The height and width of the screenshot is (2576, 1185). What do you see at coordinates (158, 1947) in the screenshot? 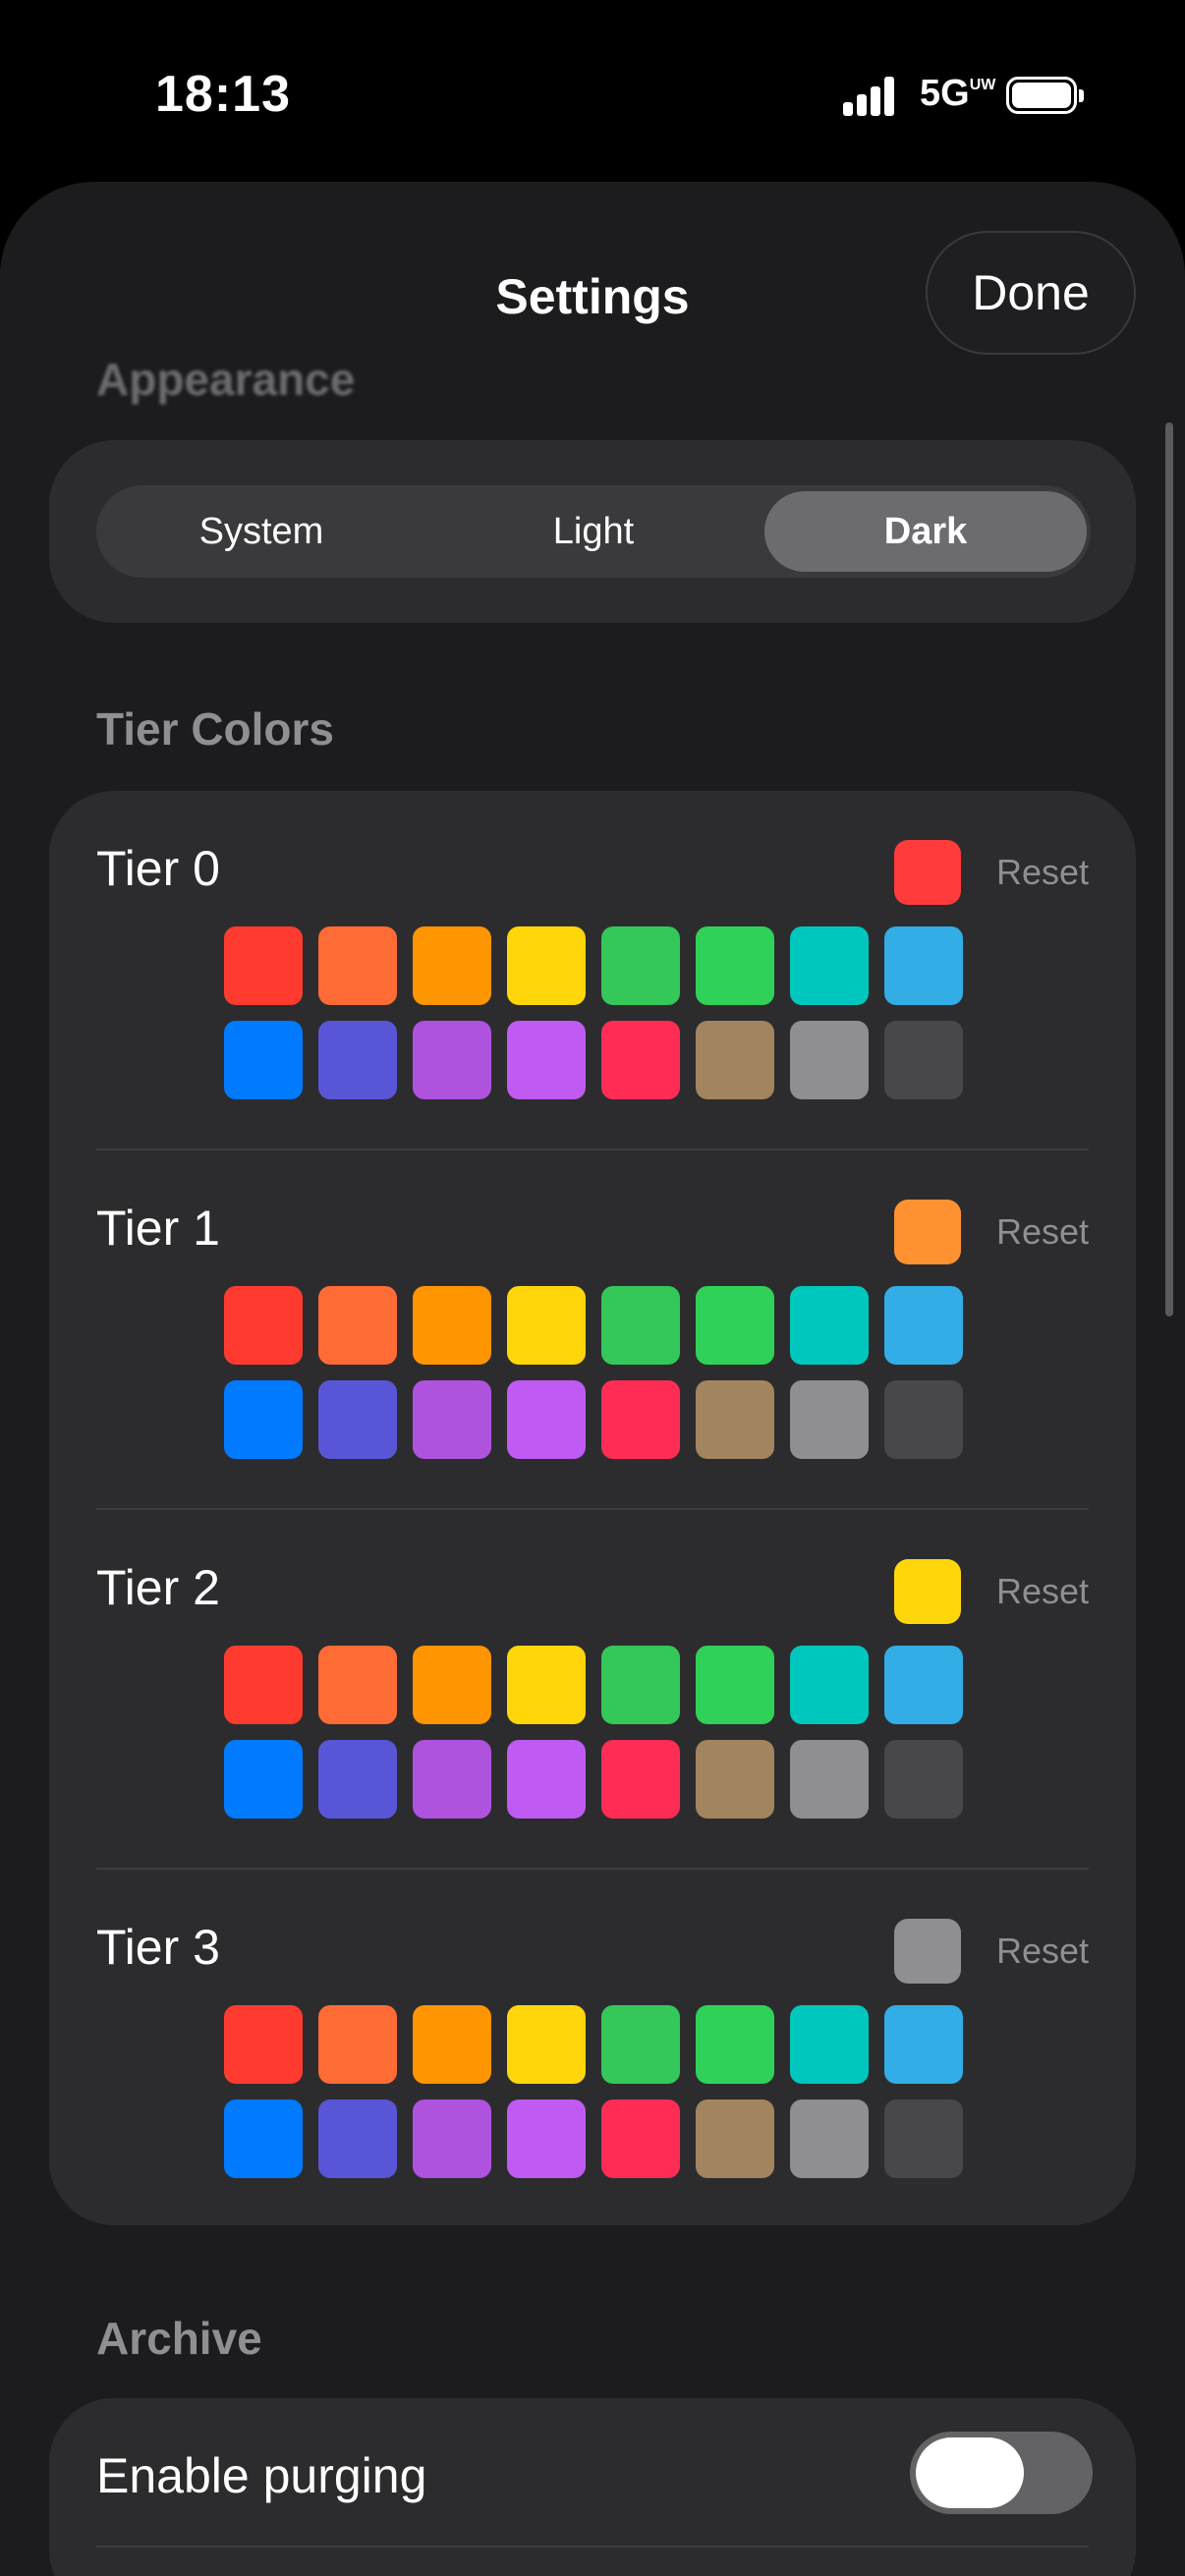
I see `tier-label: Tier 3` at bounding box center [158, 1947].